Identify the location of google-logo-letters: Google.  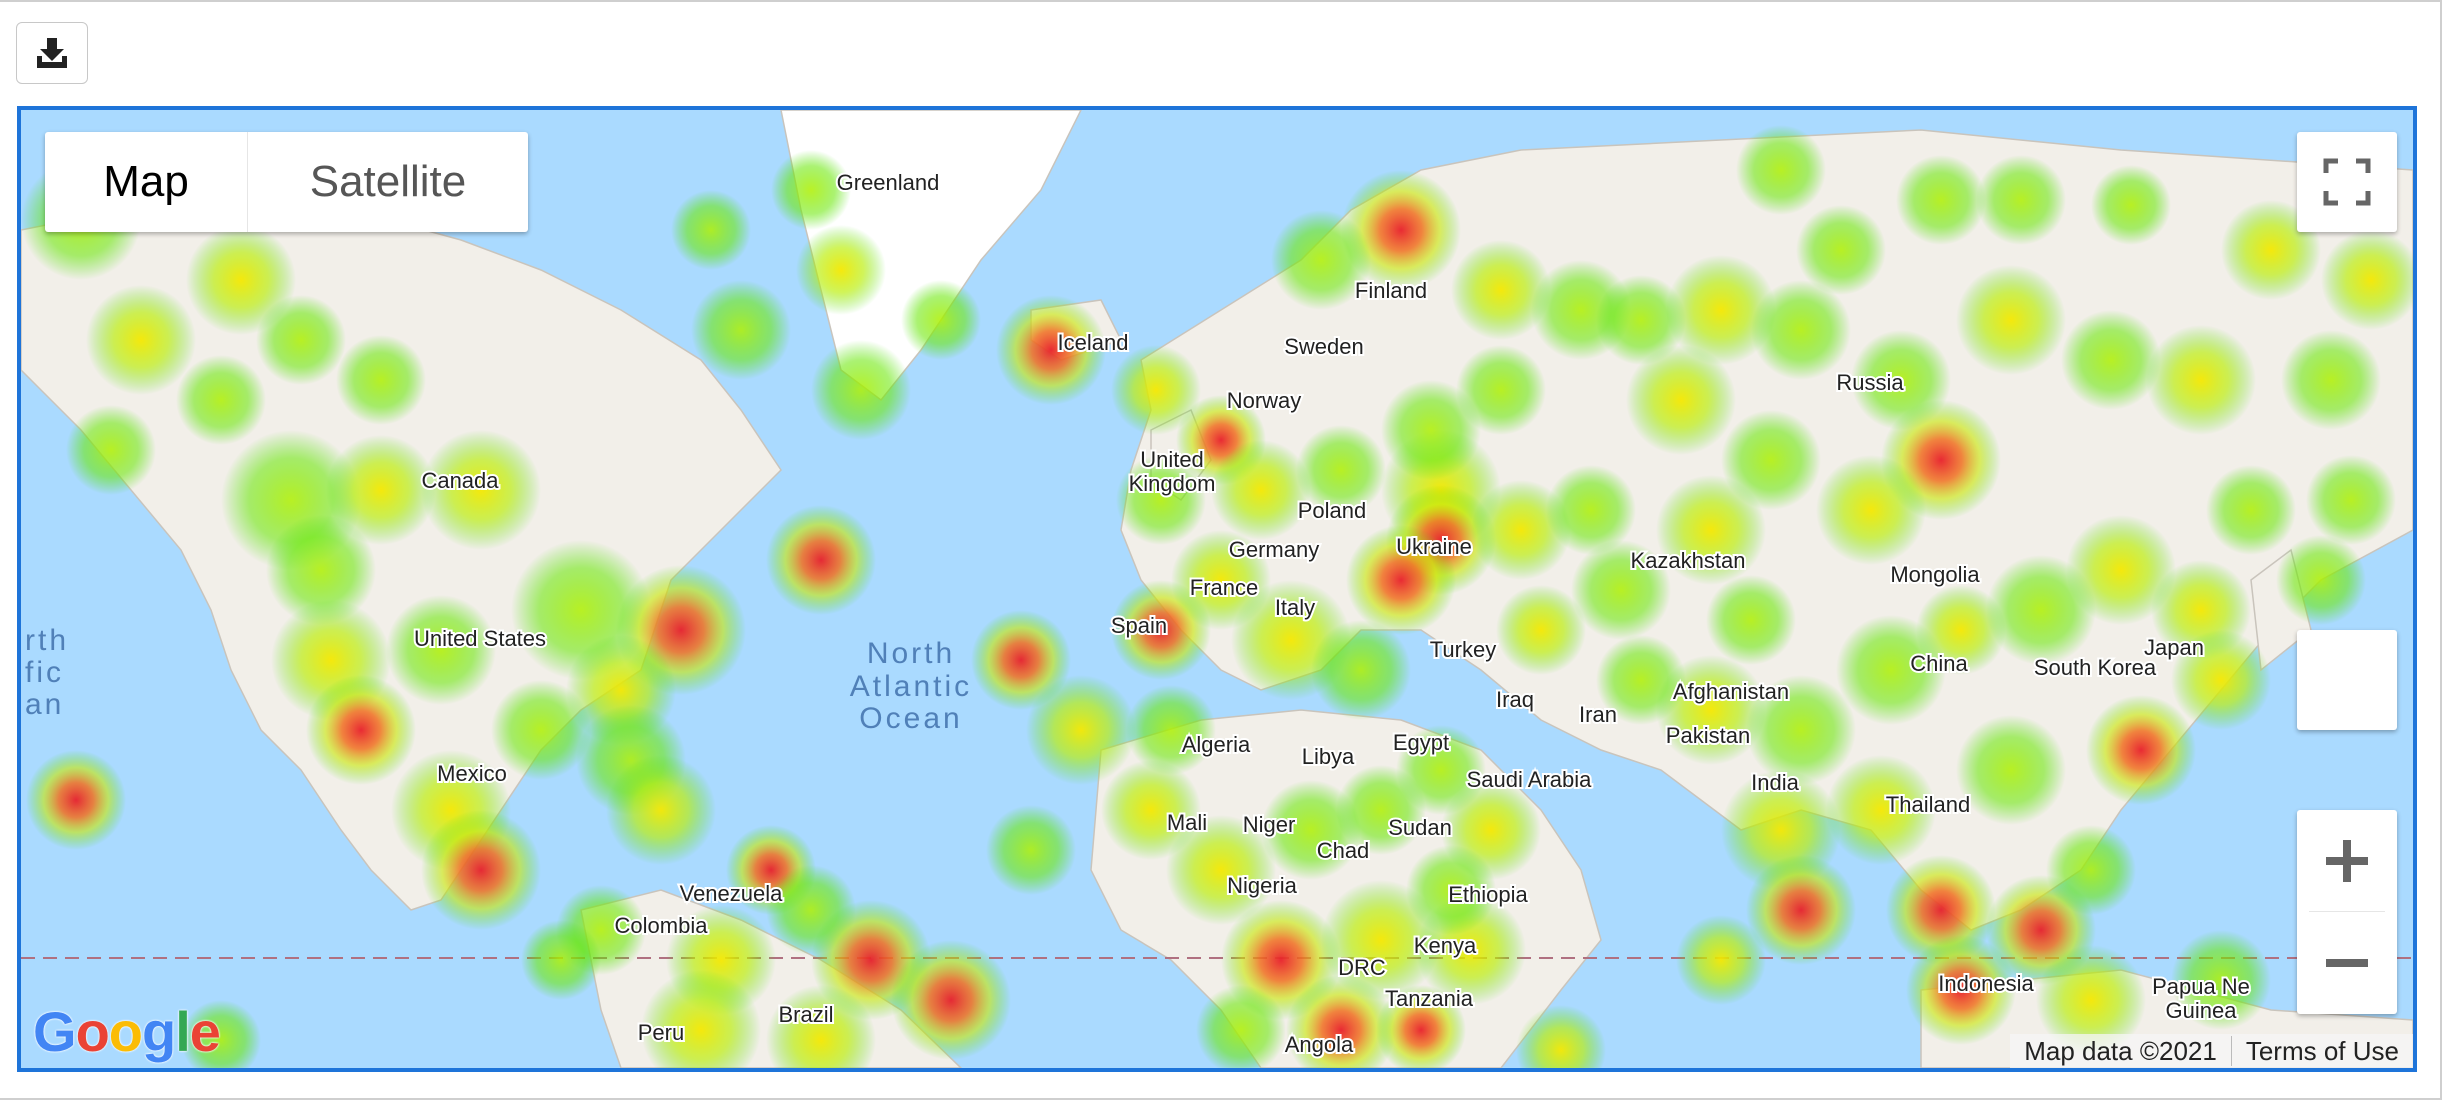
(127, 1031).